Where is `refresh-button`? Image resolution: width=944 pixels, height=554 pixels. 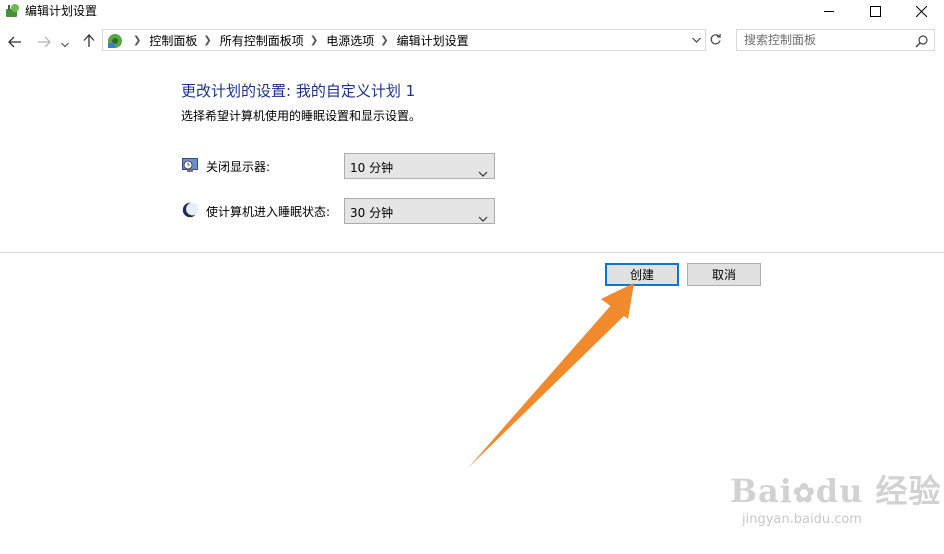
refresh-button is located at coordinates (715, 40).